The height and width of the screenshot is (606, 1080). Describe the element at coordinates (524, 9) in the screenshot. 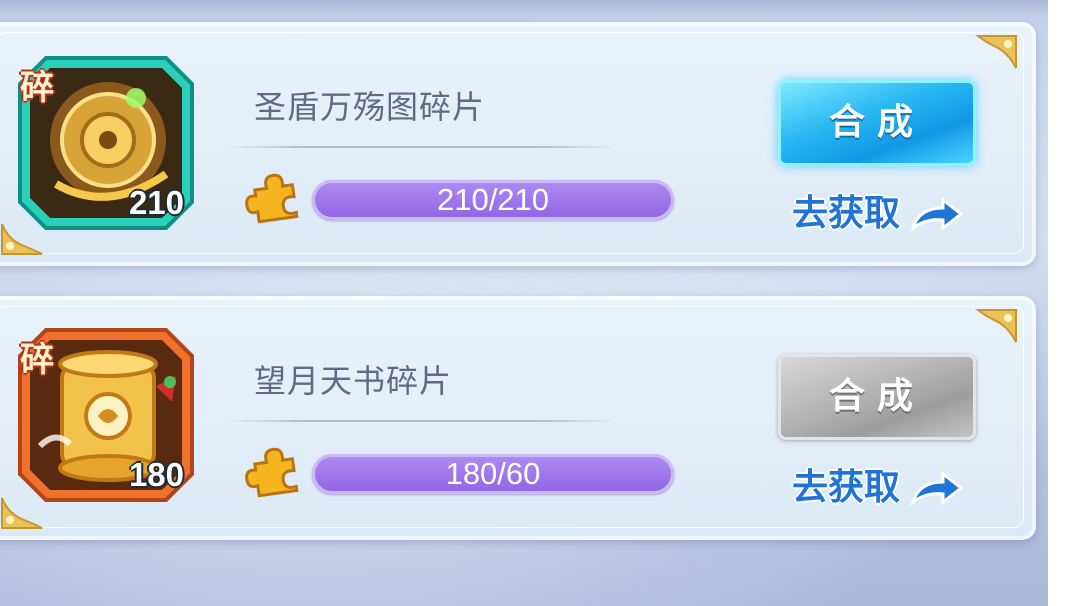

I see `top-panel-edge` at that location.